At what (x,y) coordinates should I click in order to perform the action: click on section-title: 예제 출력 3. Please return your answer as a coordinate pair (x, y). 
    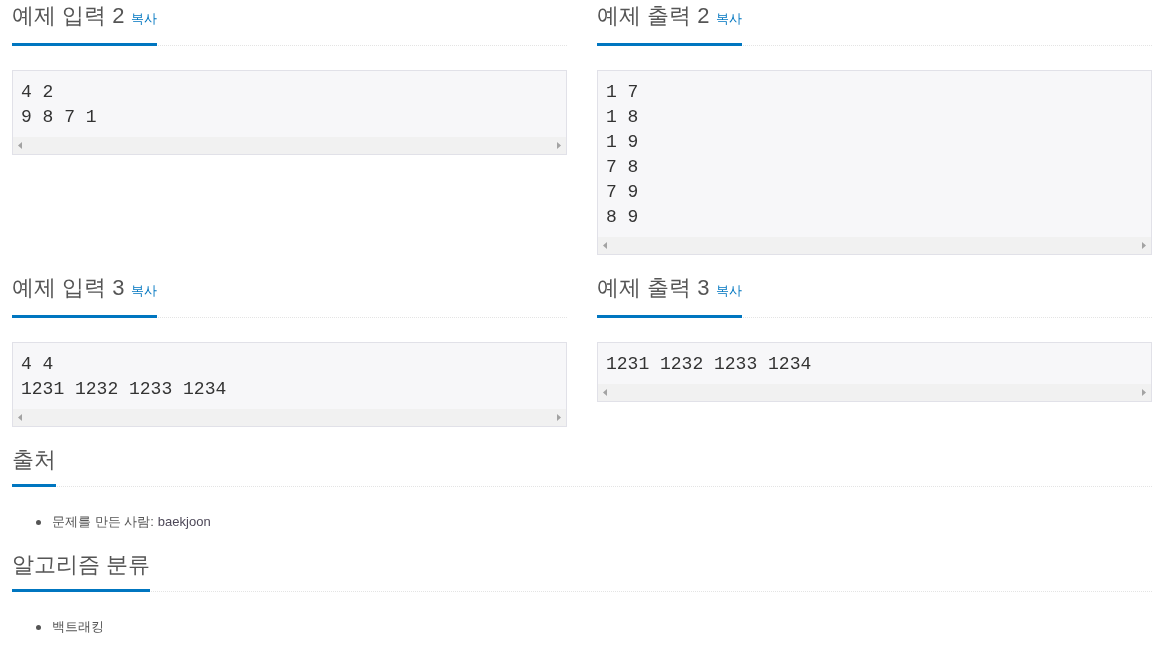
    Looking at the image, I should click on (653, 288).